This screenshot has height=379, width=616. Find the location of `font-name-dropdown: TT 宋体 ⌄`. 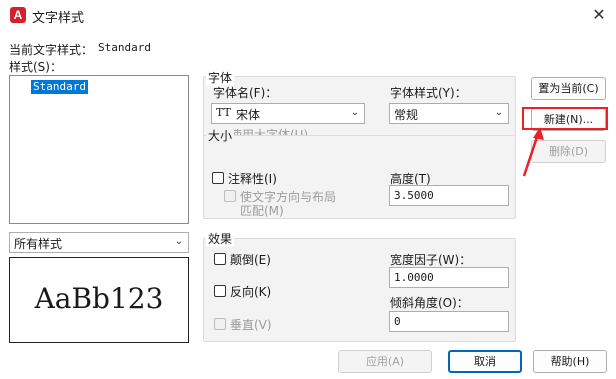

font-name-dropdown: TT 宋体 ⌄ is located at coordinates (288, 113).